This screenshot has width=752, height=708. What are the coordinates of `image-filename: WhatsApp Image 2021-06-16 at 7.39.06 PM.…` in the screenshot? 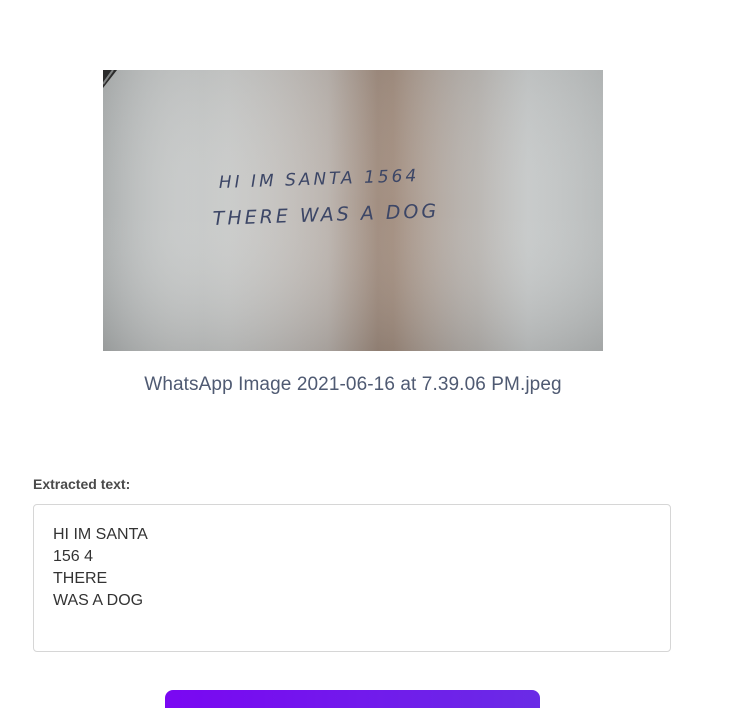 It's located at (353, 384).